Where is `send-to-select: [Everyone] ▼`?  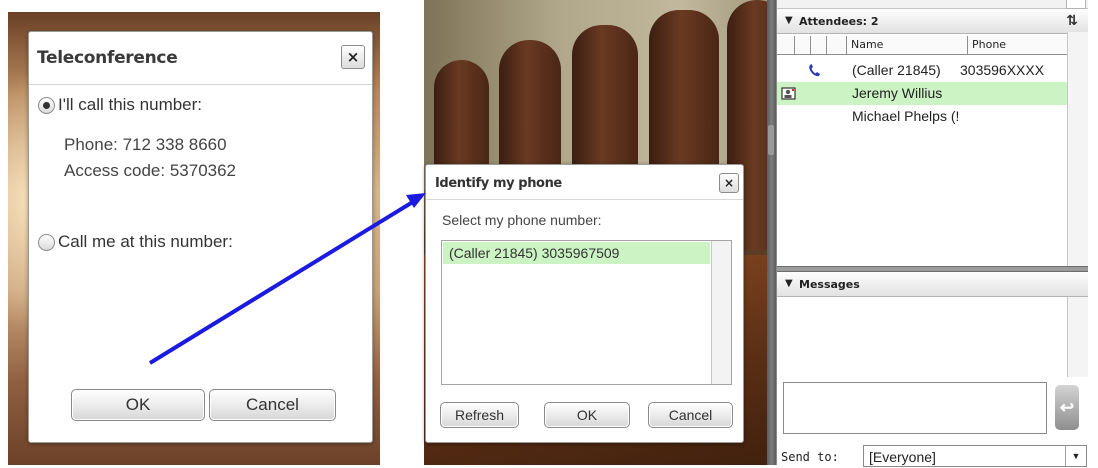
send-to-select: [Everyone] ▼ is located at coordinates (975, 456).